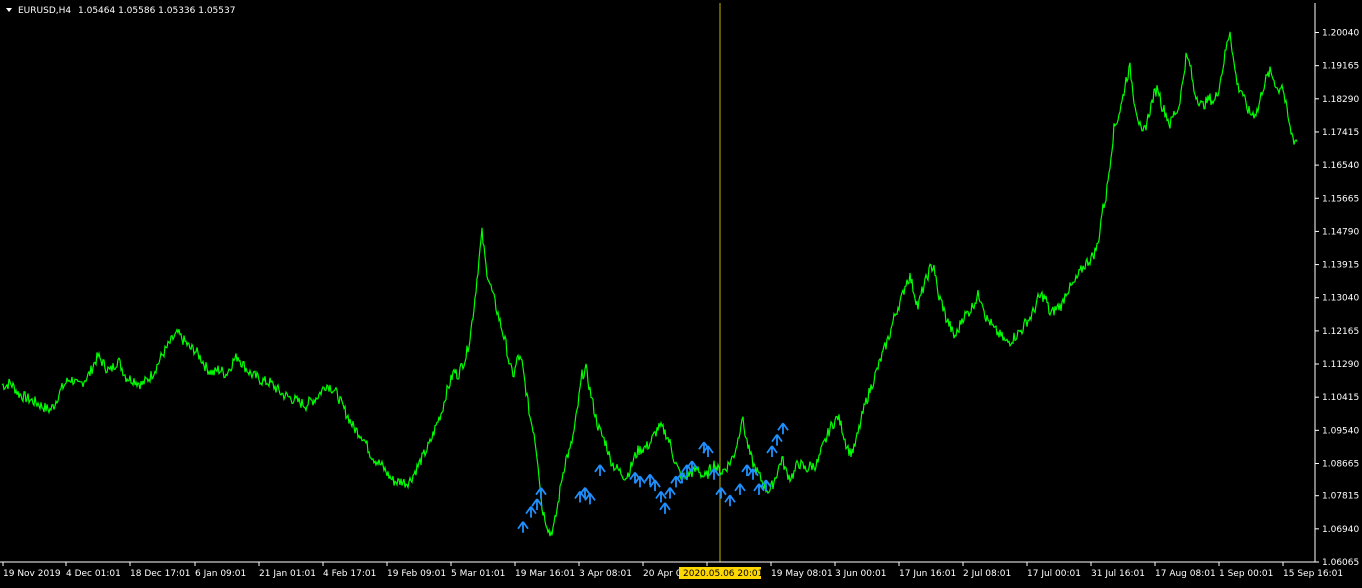 The image size is (1362, 588). What do you see at coordinates (1340, 365) in the screenshot?
I see `y-tick-label: 1.11290` at bounding box center [1340, 365].